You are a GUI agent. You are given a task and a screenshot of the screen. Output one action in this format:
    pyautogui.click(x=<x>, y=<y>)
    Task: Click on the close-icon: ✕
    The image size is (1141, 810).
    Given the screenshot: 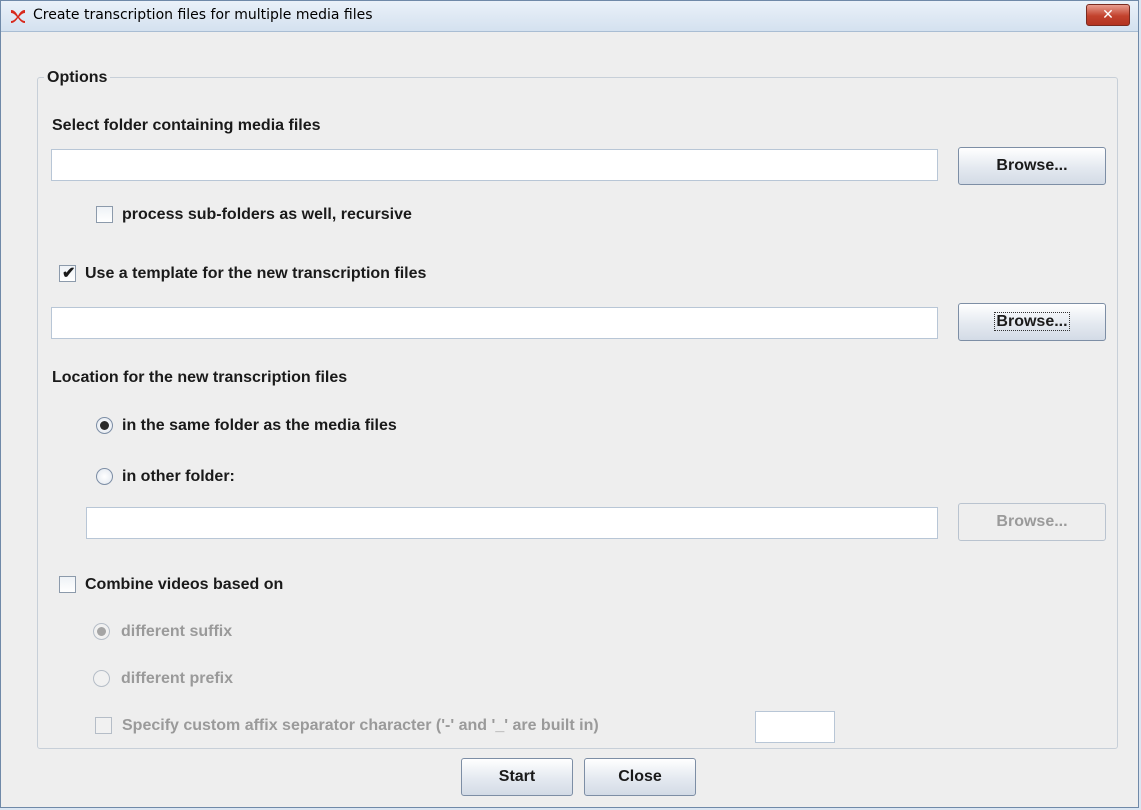 What is the action you would take?
    pyautogui.click(x=1108, y=15)
    